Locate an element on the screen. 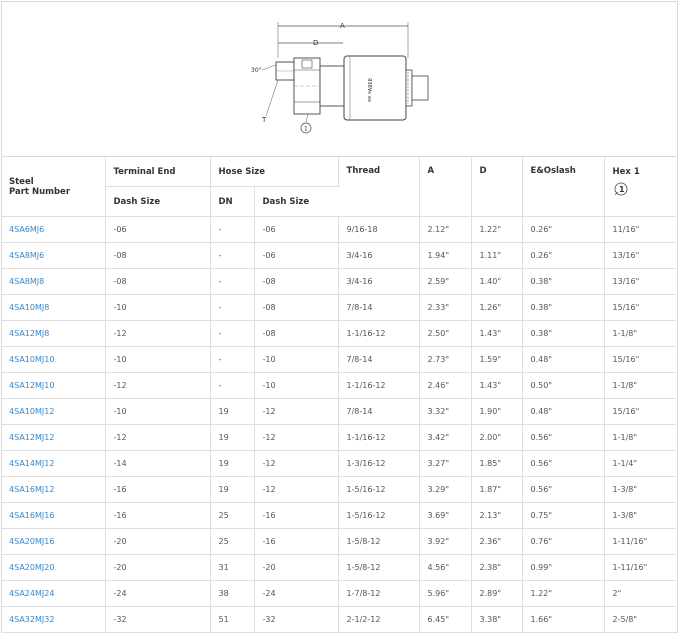  cell-hose-dash-size: -06 is located at coordinates (296, 229).